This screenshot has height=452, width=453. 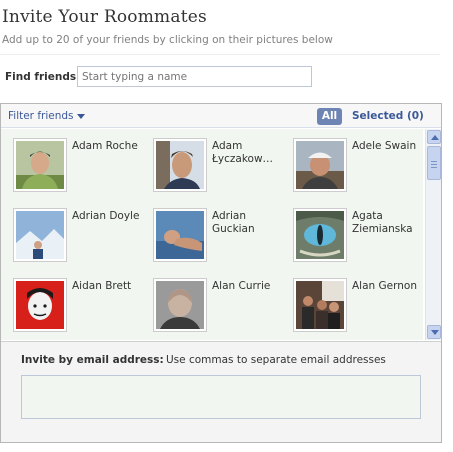 I want to click on friend-item: Alan Gernon, so click(x=351, y=300).